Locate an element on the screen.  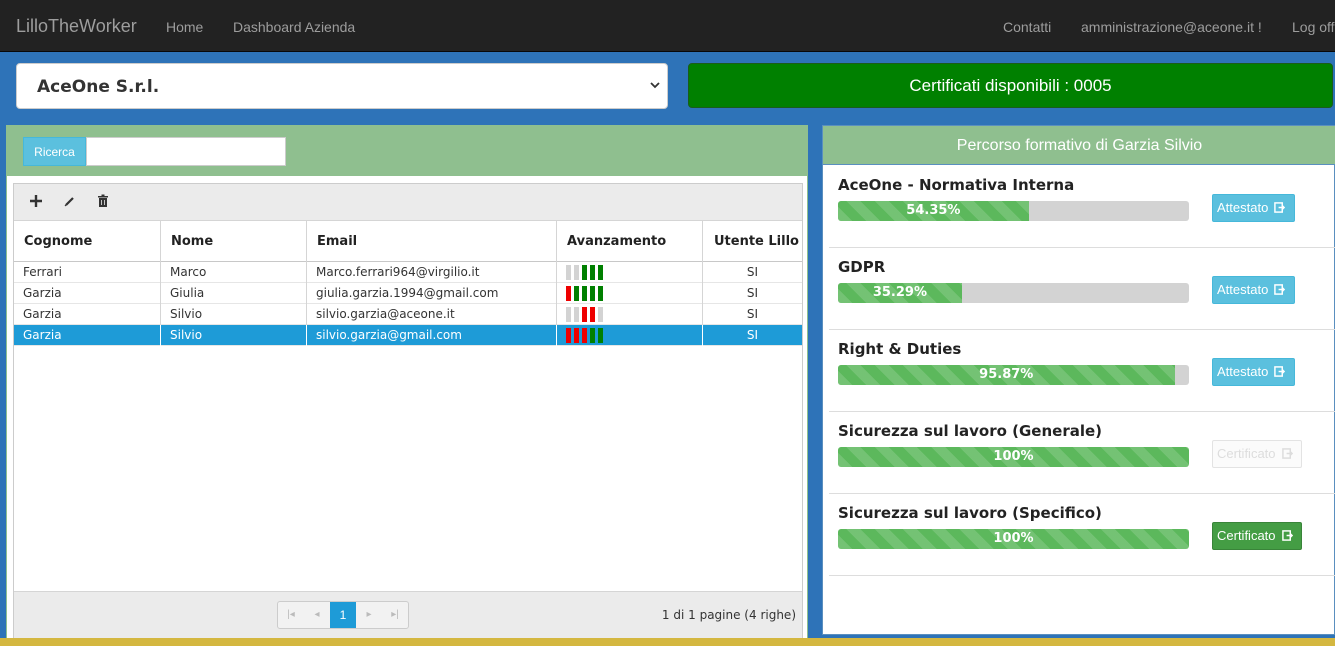
company-select-value: AceOne S.r.l. is located at coordinates (98, 87).